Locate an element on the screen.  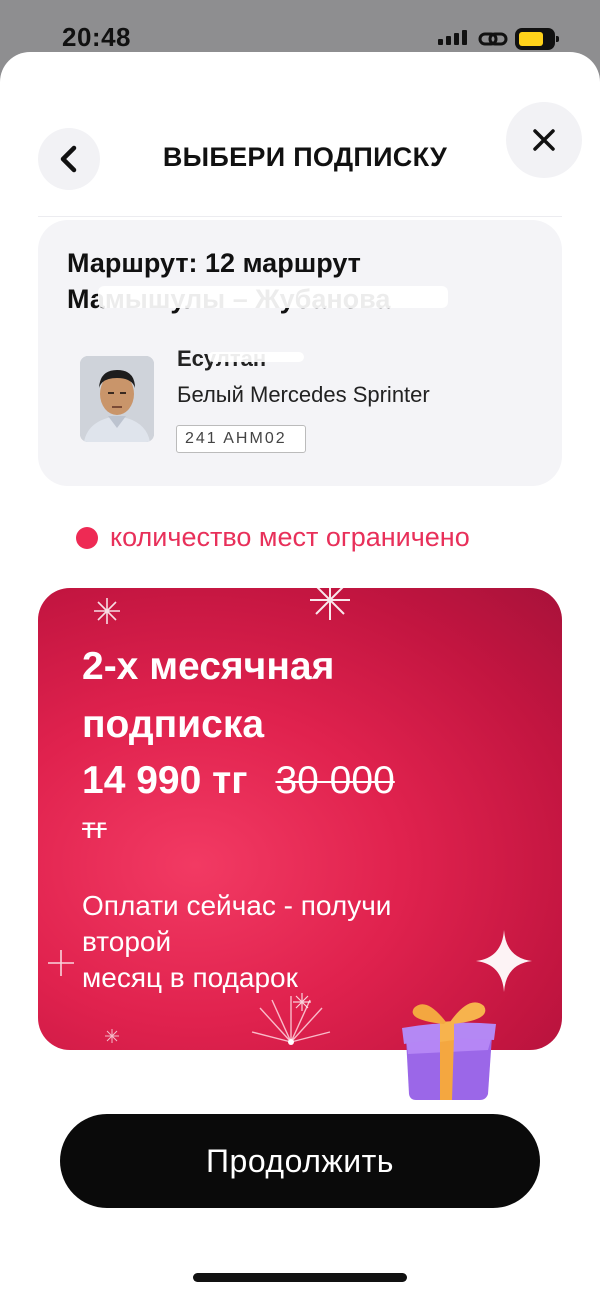
firework-icon is located at coordinates (291, 1020).